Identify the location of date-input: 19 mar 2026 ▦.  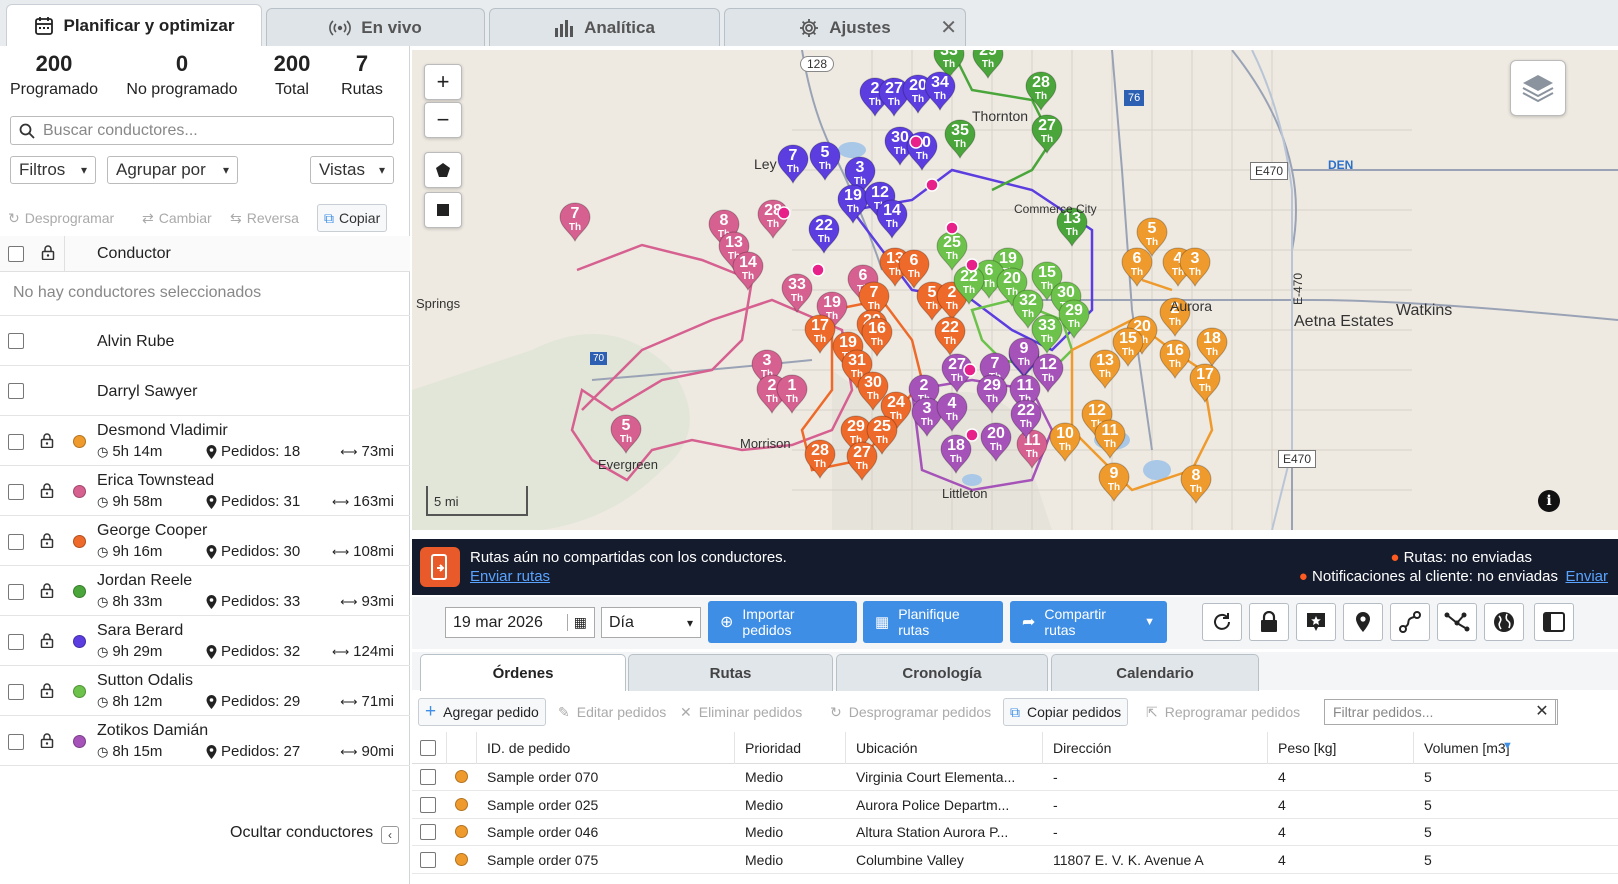
(520, 622).